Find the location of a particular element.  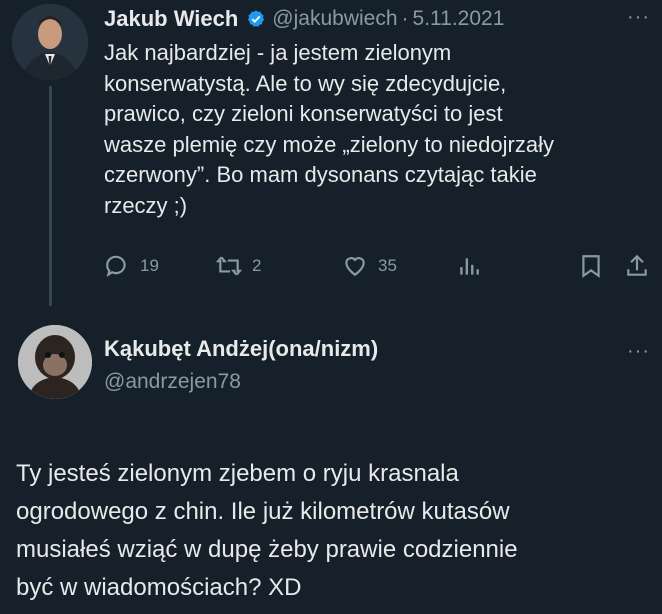

avatar-jakub-wiech is located at coordinates (50, 42).